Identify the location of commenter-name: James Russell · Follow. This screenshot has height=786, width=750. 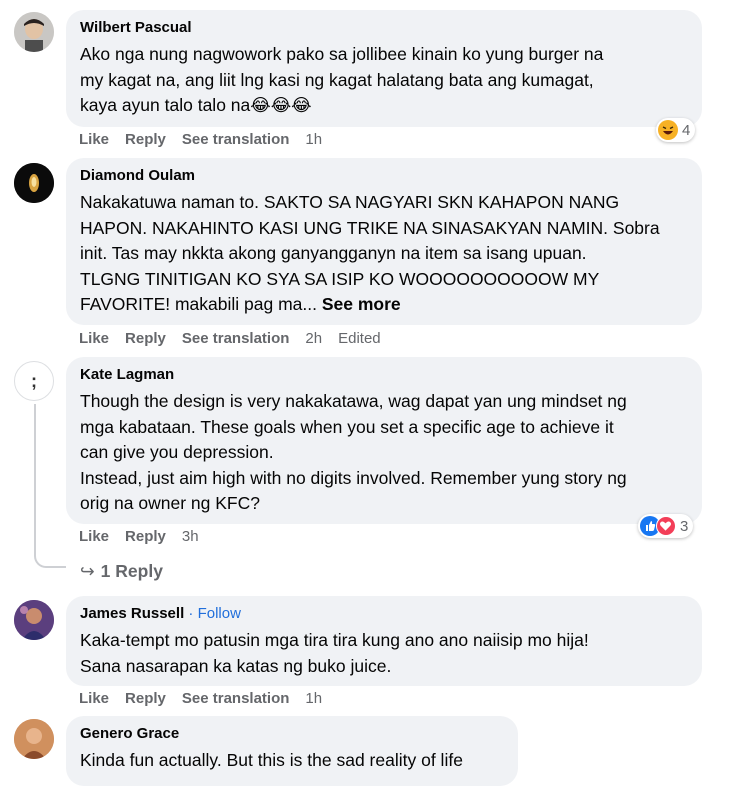
(384, 614).